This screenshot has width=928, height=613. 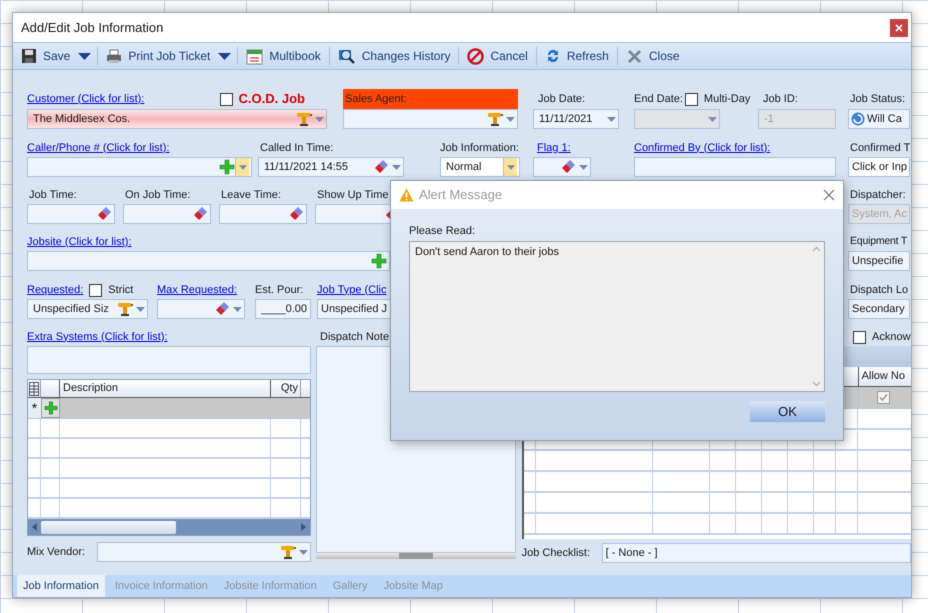 What do you see at coordinates (98, 148) in the screenshot?
I see `caller-link: Caller/Phone # (Click for list):` at bounding box center [98, 148].